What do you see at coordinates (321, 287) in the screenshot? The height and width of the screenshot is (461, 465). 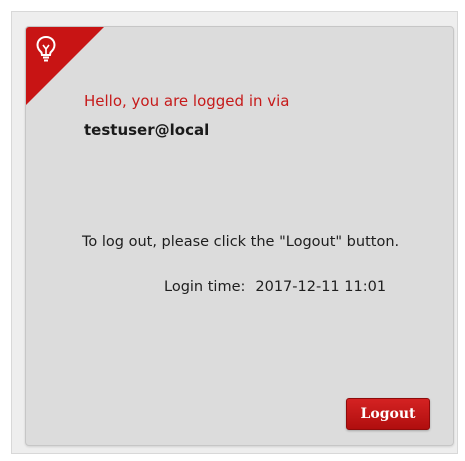 I see `login-time-value: 2017-12-11 11:01` at bounding box center [321, 287].